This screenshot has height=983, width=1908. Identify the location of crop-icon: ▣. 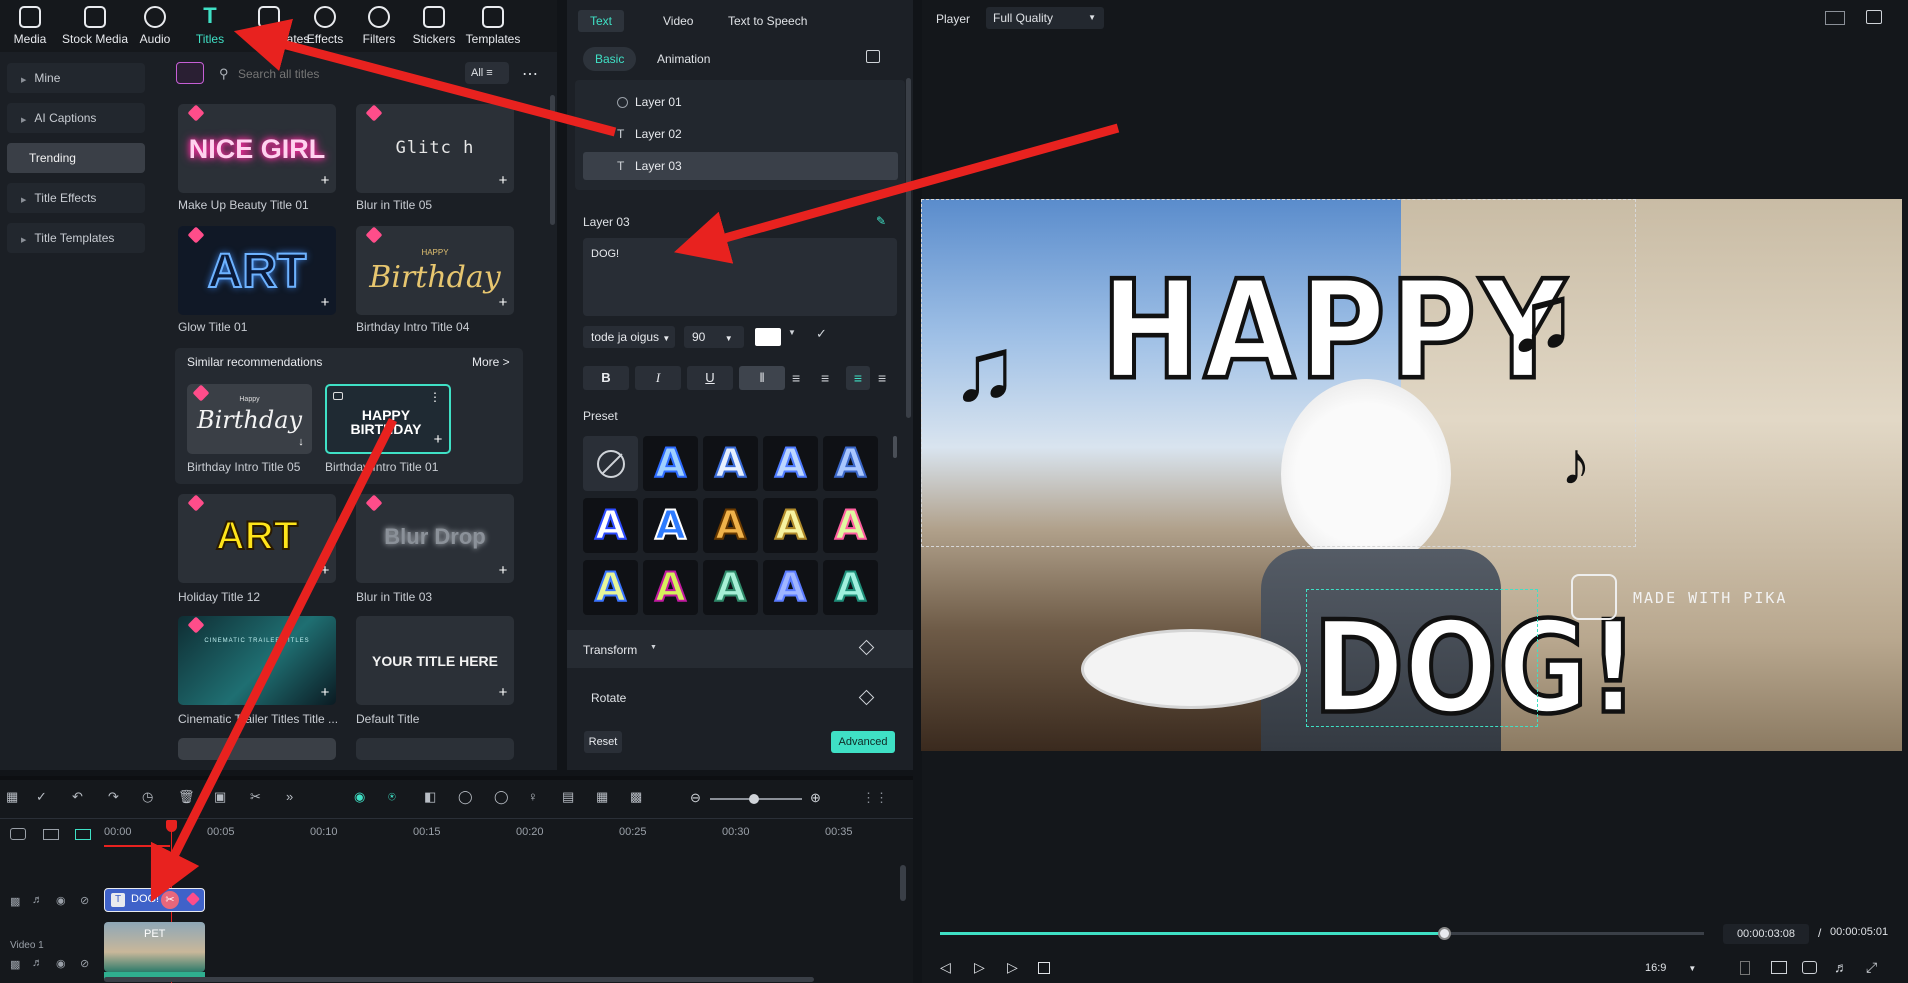
(220, 797).